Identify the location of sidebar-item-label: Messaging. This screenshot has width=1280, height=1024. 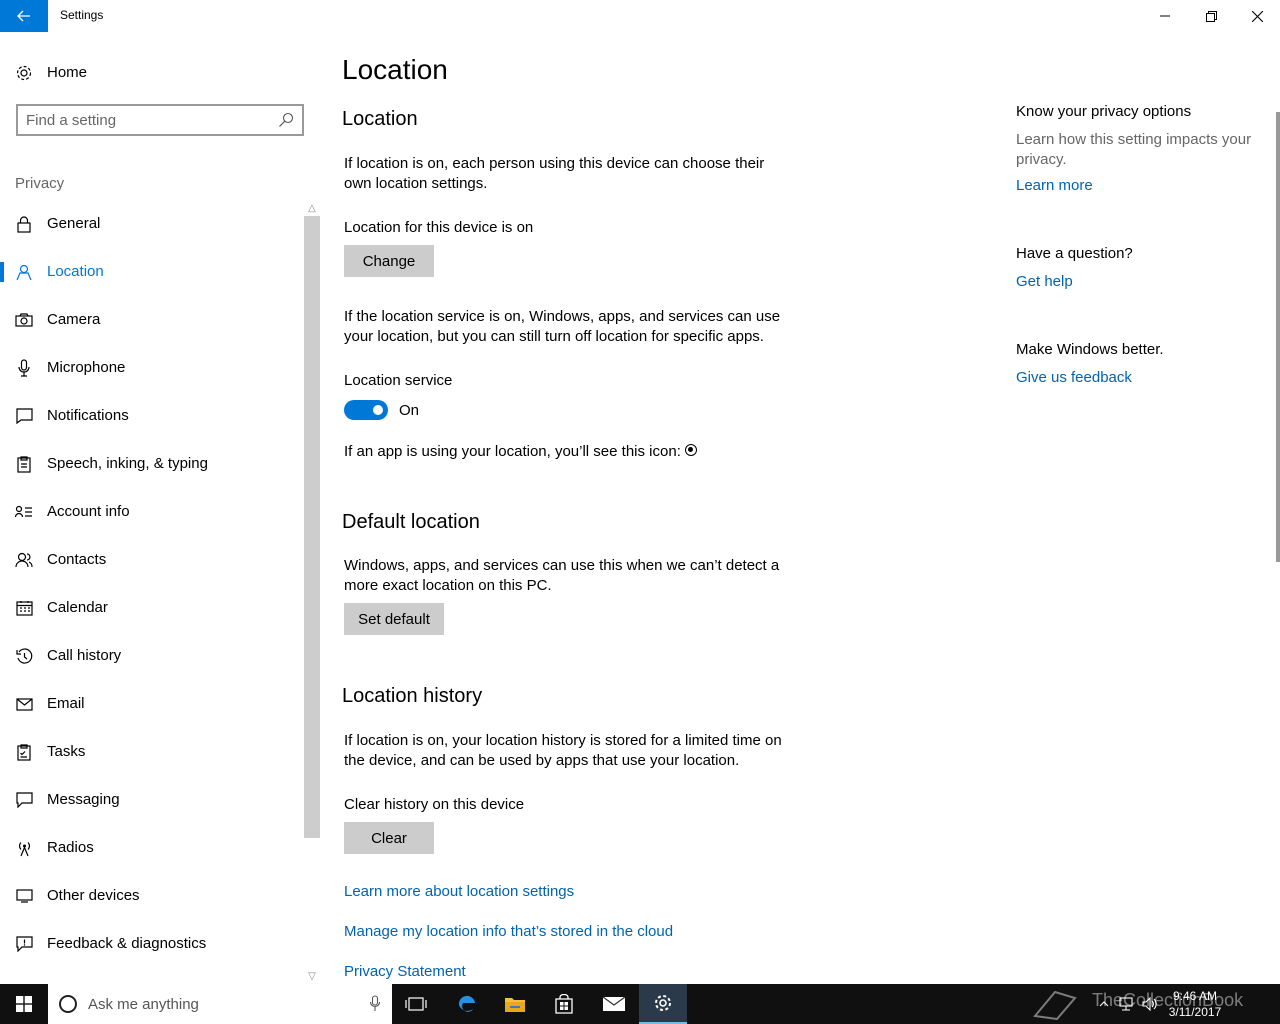
(83, 799).